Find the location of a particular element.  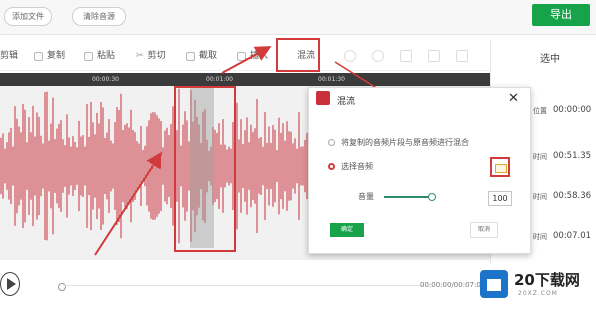

volume-slider is located at coordinates (409, 197).